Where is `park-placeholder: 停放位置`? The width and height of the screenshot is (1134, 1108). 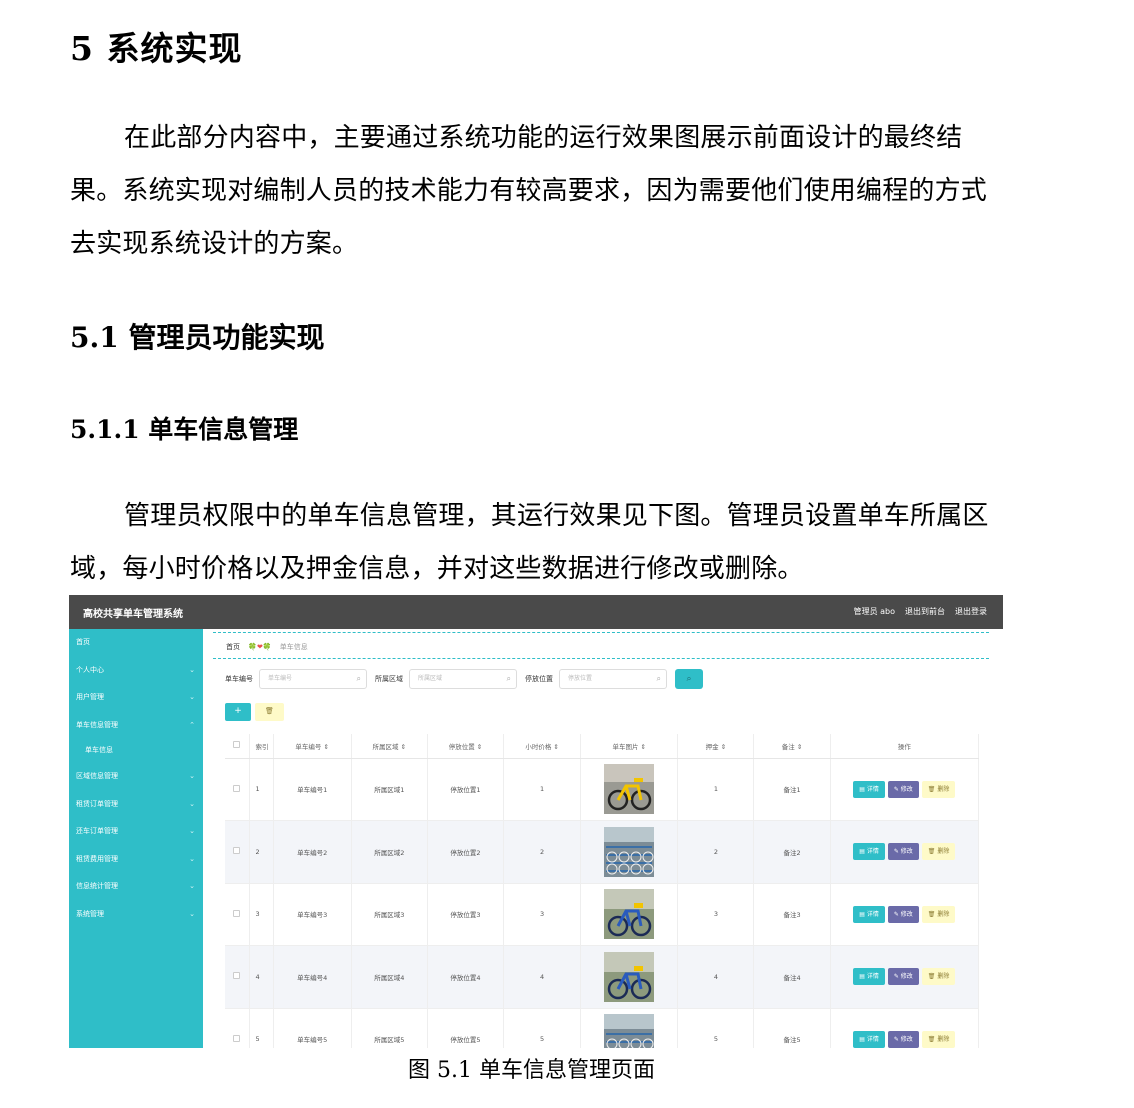 park-placeholder: 停放位置 is located at coordinates (580, 678).